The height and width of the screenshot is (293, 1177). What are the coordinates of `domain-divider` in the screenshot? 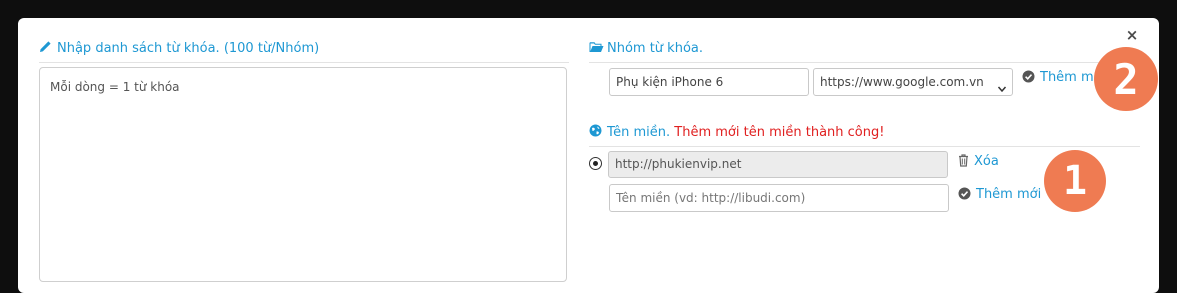 It's located at (864, 146).